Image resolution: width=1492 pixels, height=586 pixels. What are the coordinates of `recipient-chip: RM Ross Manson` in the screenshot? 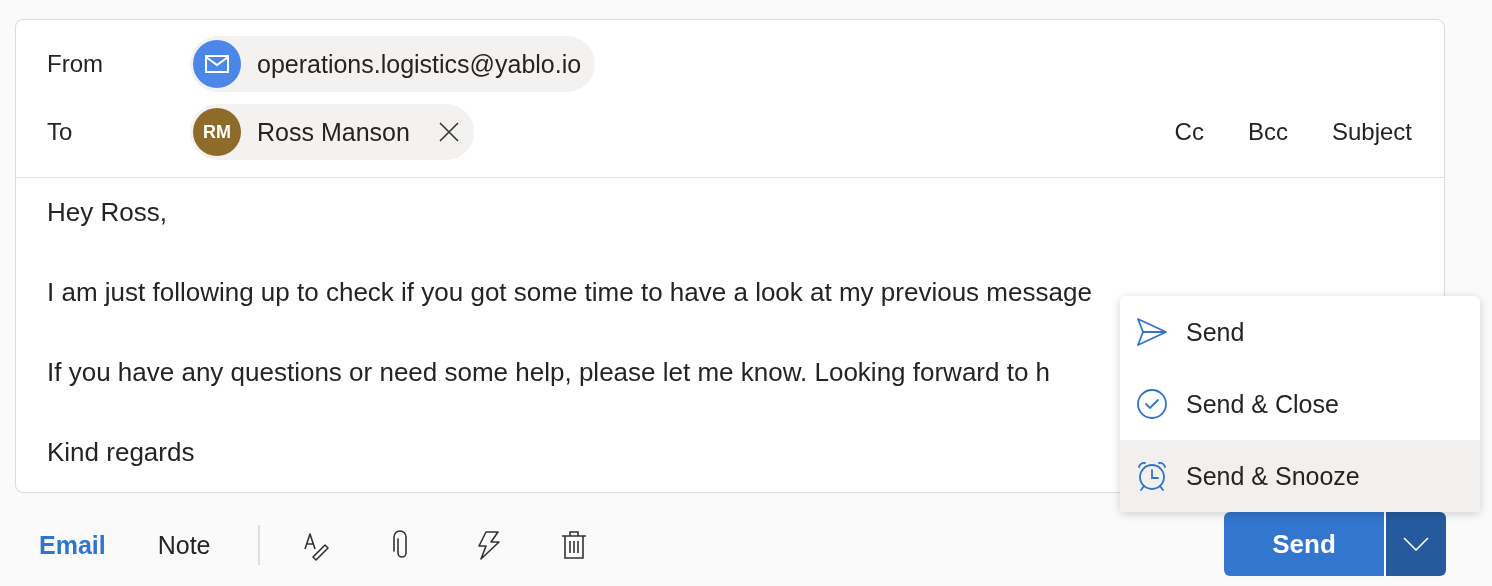 It's located at (332, 132).